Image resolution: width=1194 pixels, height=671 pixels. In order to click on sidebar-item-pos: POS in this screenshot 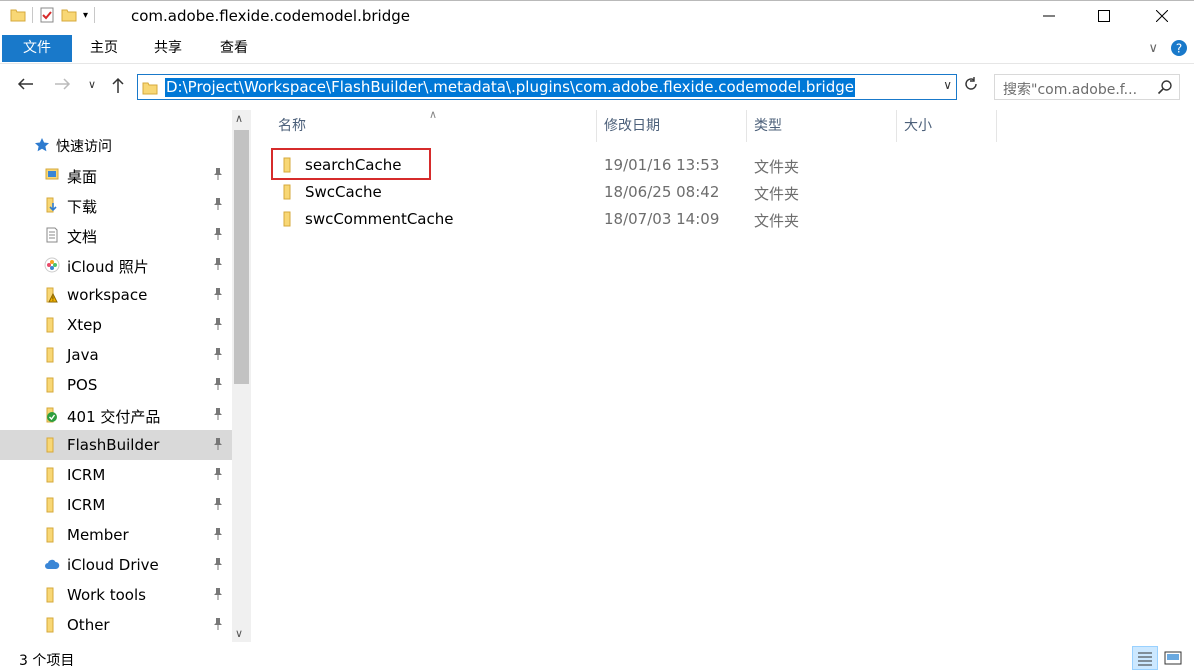, I will do `click(116, 385)`.